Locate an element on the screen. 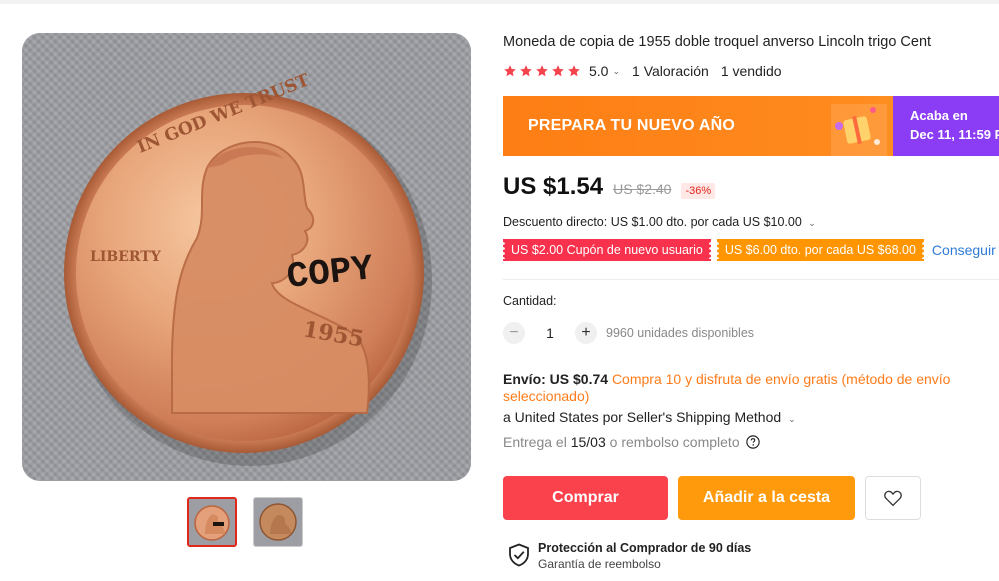 The height and width of the screenshot is (581, 999). sold-count: 1 vendido is located at coordinates (751, 71).